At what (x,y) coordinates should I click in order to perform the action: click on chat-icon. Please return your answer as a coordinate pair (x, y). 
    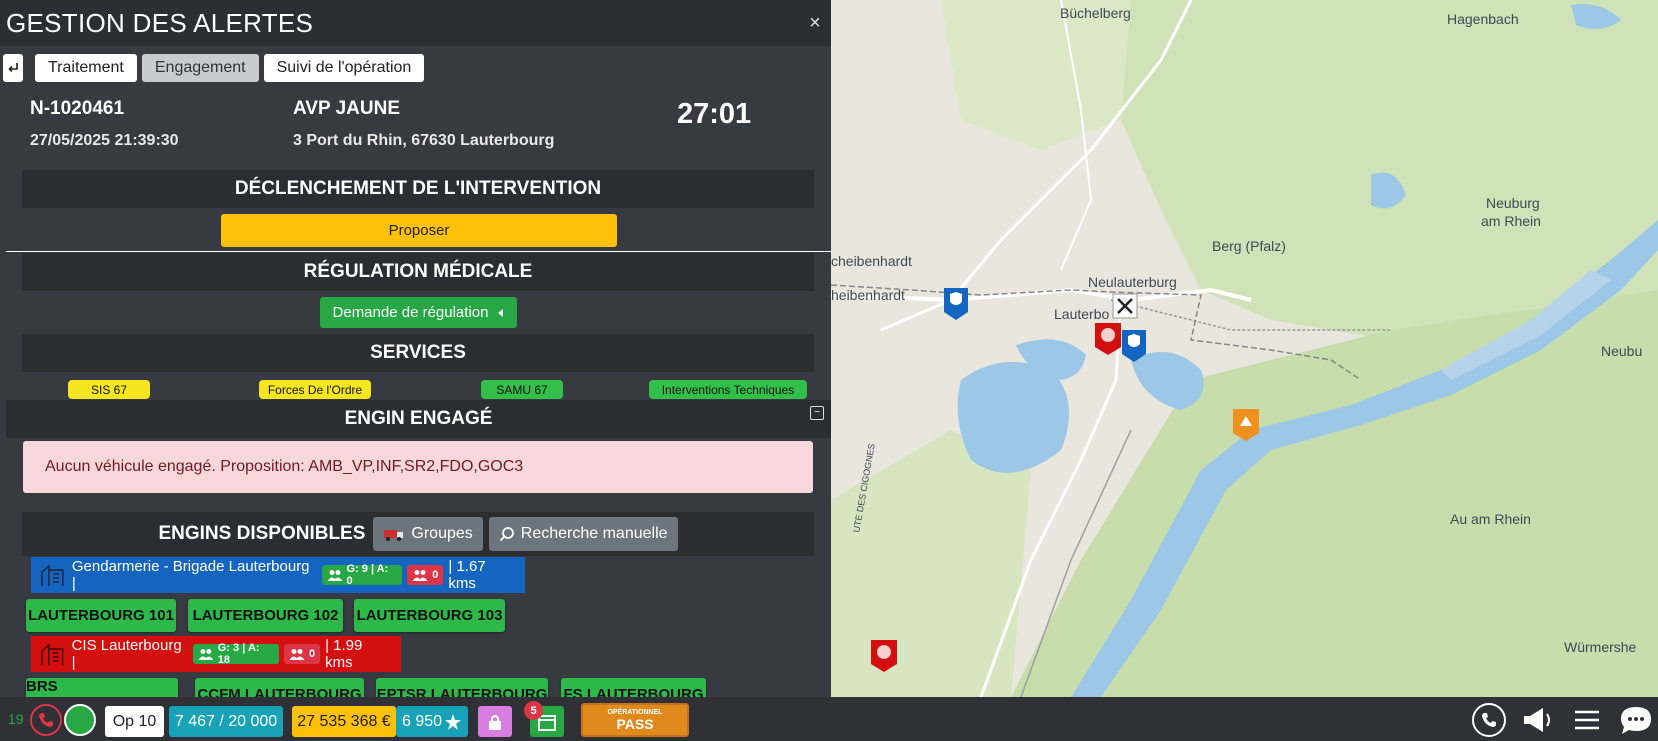
    Looking at the image, I should click on (1636, 720).